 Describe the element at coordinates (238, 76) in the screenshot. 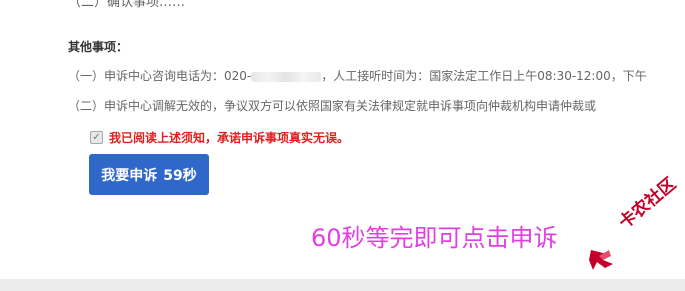

I see `phone-number: 020-` at that location.